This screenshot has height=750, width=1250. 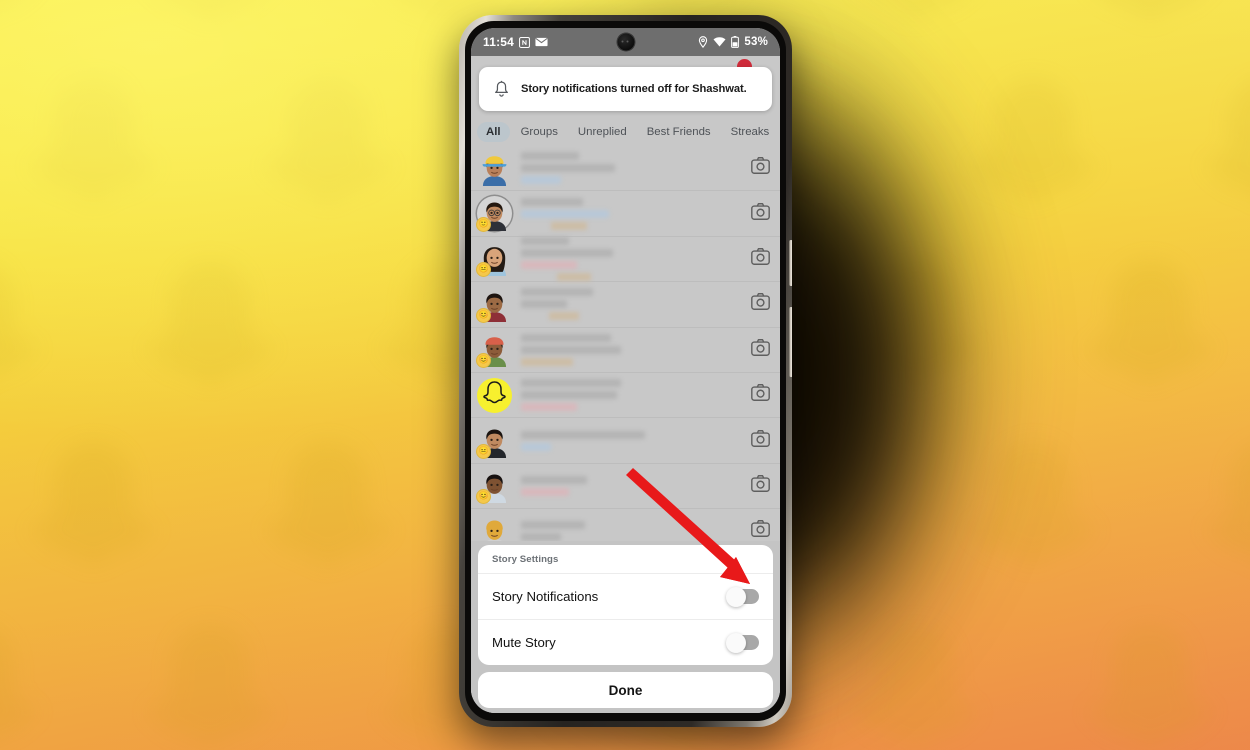 What do you see at coordinates (541, 42) in the screenshot?
I see `mail-icon` at bounding box center [541, 42].